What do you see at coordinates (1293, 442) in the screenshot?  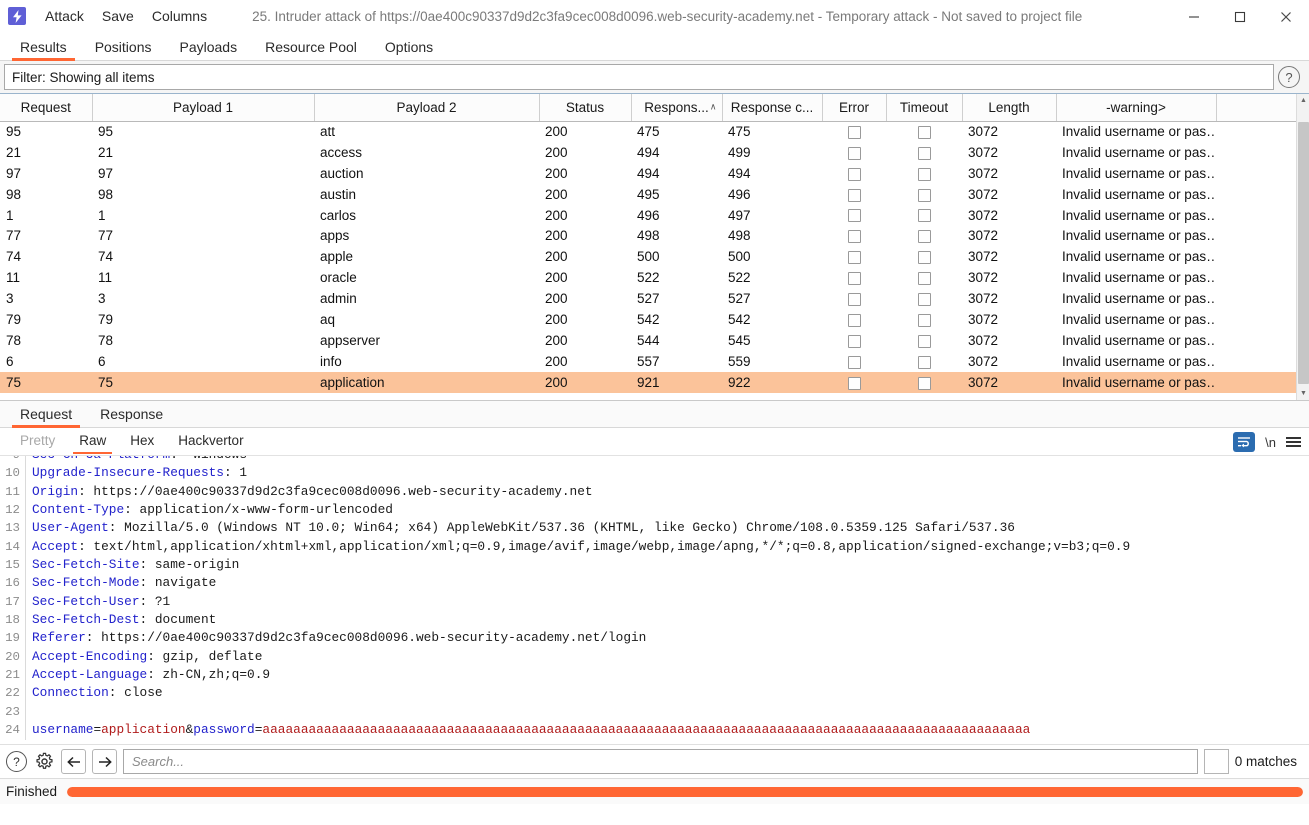 I see `hamburger-menu-icon` at bounding box center [1293, 442].